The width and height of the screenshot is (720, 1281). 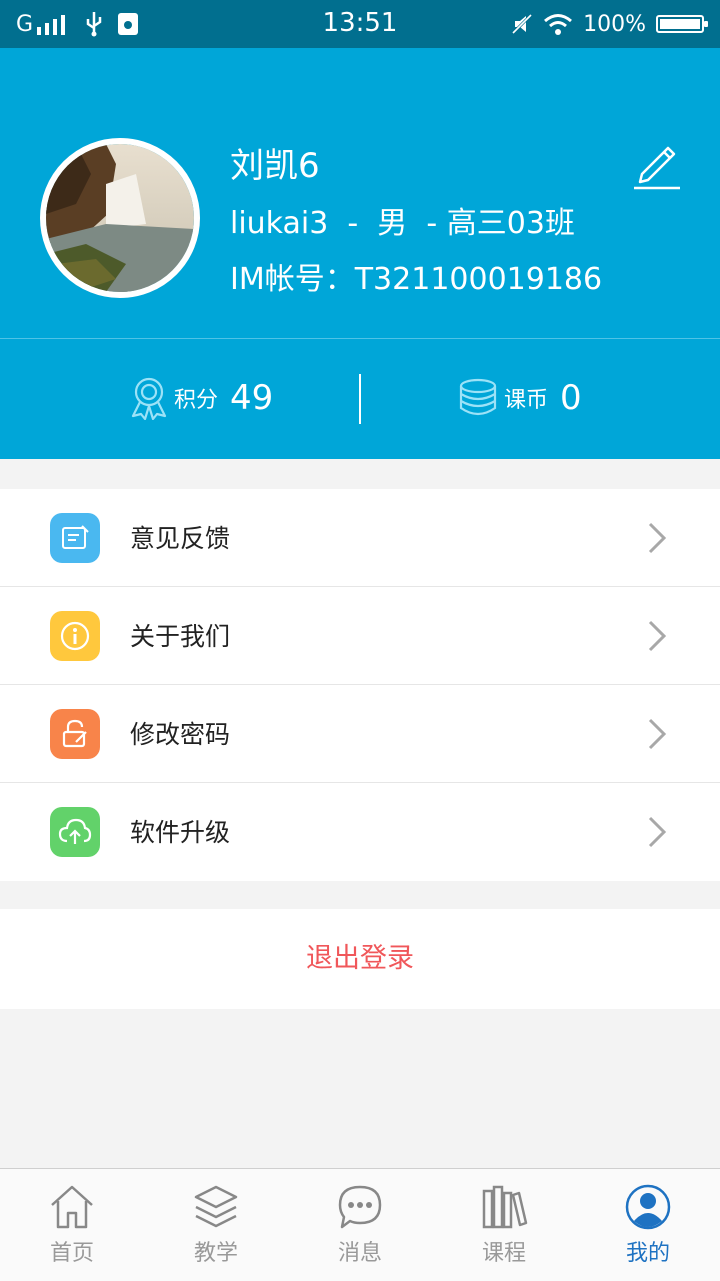 I want to click on user-name: 刘凯6, so click(x=275, y=166).